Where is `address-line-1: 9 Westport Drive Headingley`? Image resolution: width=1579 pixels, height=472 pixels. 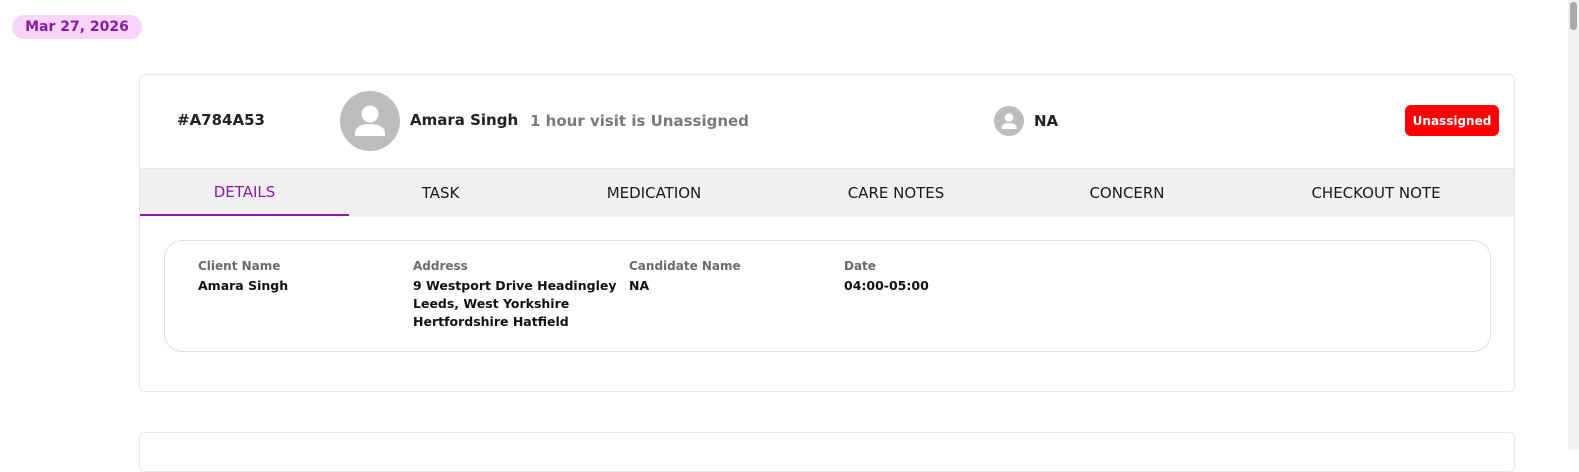 address-line-1: 9 Westport Drive Headingley is located at coordinates (515, 285).